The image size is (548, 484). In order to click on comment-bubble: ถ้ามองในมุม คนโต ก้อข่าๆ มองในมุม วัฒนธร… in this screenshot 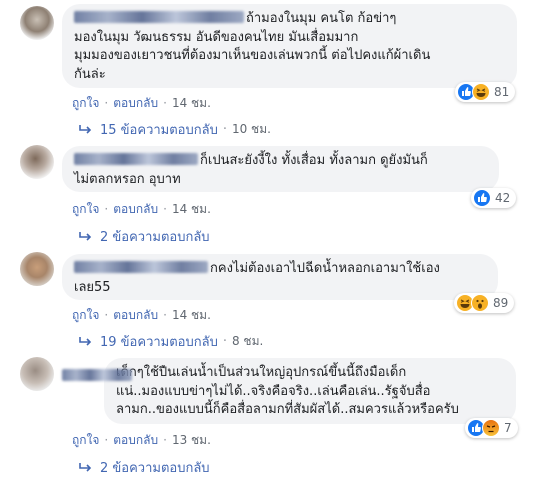, I will do `click(289, 46)`.